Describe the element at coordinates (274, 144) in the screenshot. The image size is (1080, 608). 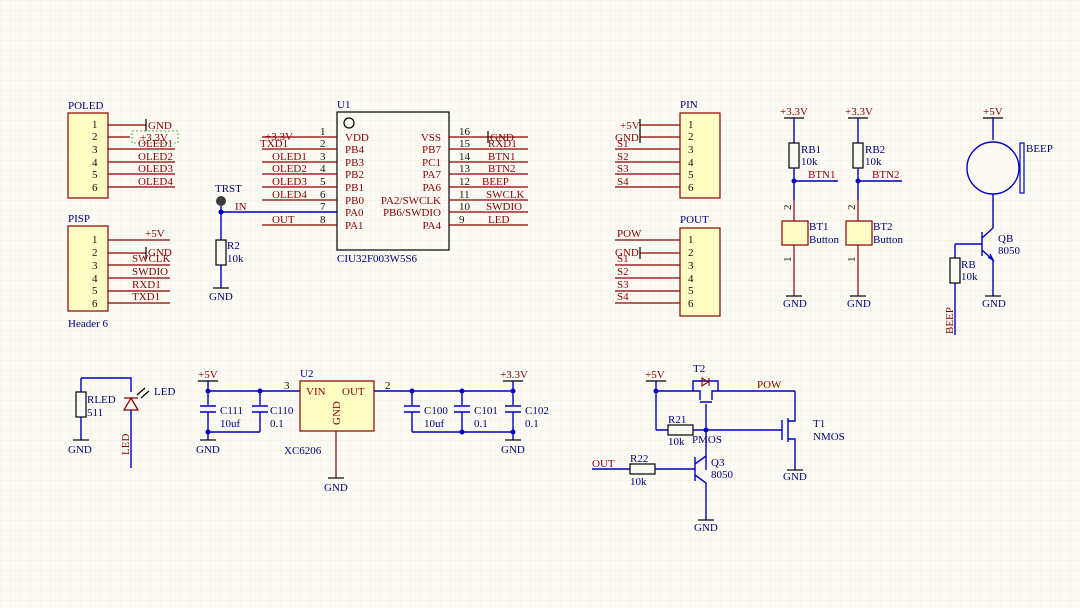
I see `u1-net-txd1: TXD1` at that location.